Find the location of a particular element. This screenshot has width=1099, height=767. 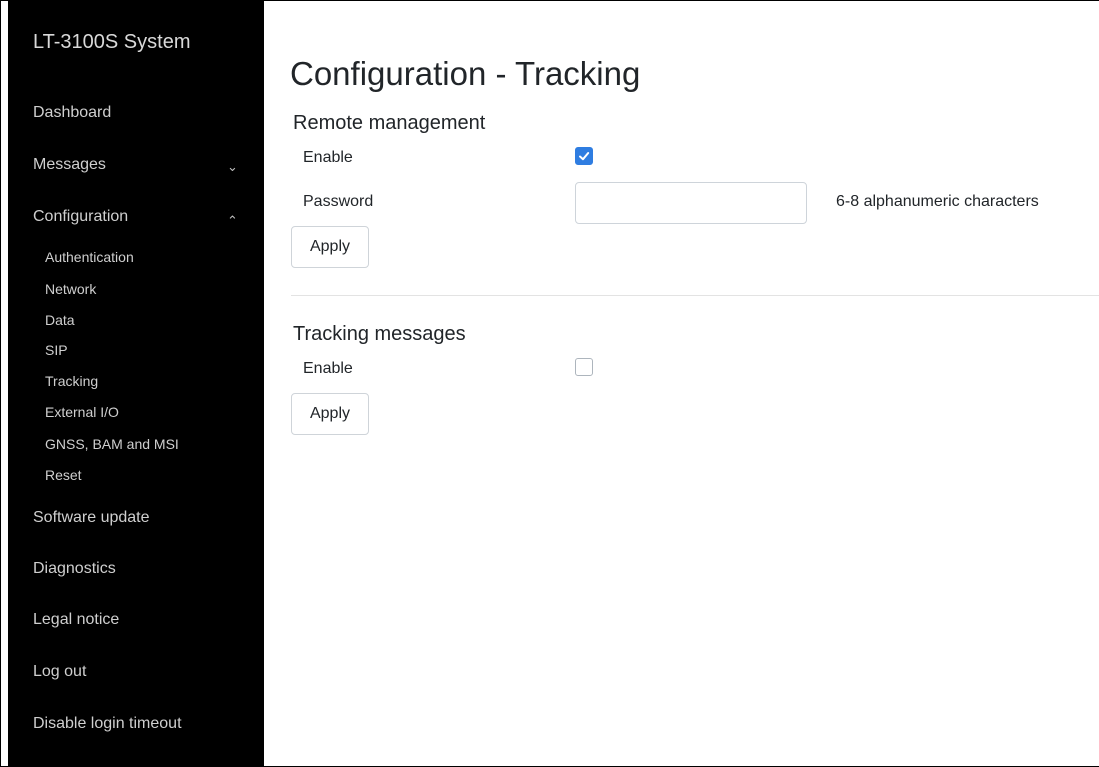

sidebar-subitem-reset: Reset is located at coordinates (63, 475).